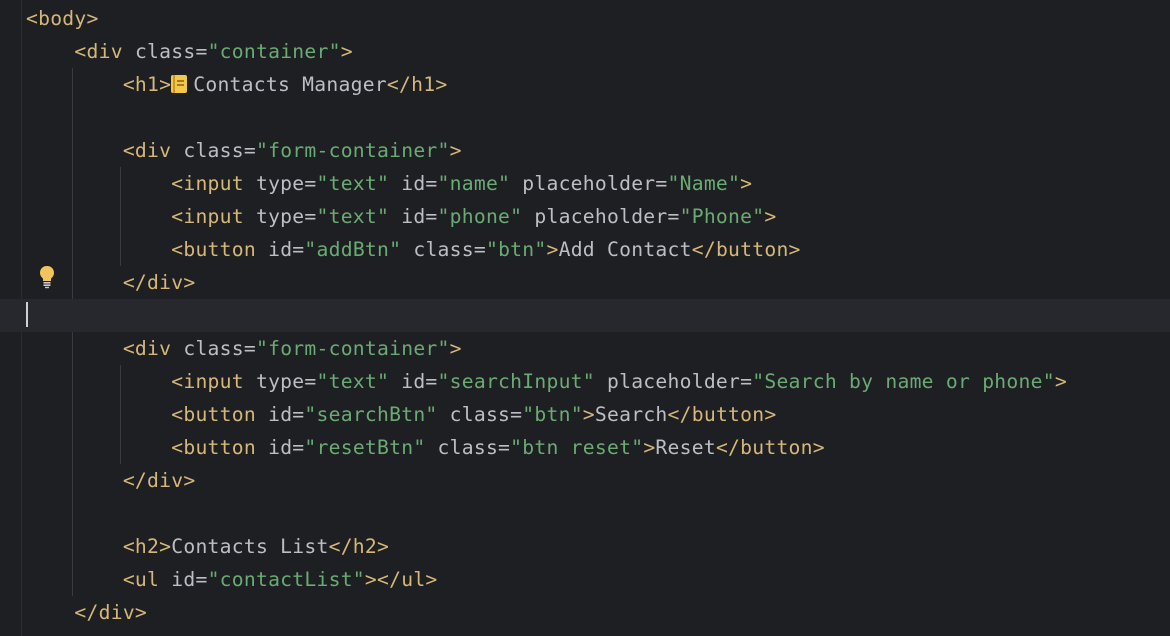 This screenshot has height=636, width=1170. Describe the element at coordinates (903, 381) in the screenshot. I see `code-token: "Search by name or phone"` at that location.